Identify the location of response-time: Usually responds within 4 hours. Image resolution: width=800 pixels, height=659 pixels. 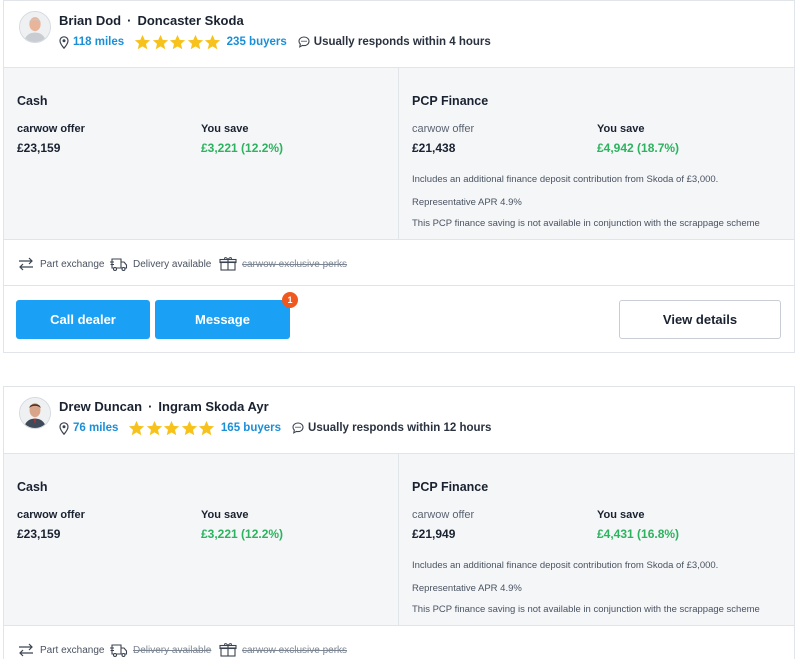
(402, 42).